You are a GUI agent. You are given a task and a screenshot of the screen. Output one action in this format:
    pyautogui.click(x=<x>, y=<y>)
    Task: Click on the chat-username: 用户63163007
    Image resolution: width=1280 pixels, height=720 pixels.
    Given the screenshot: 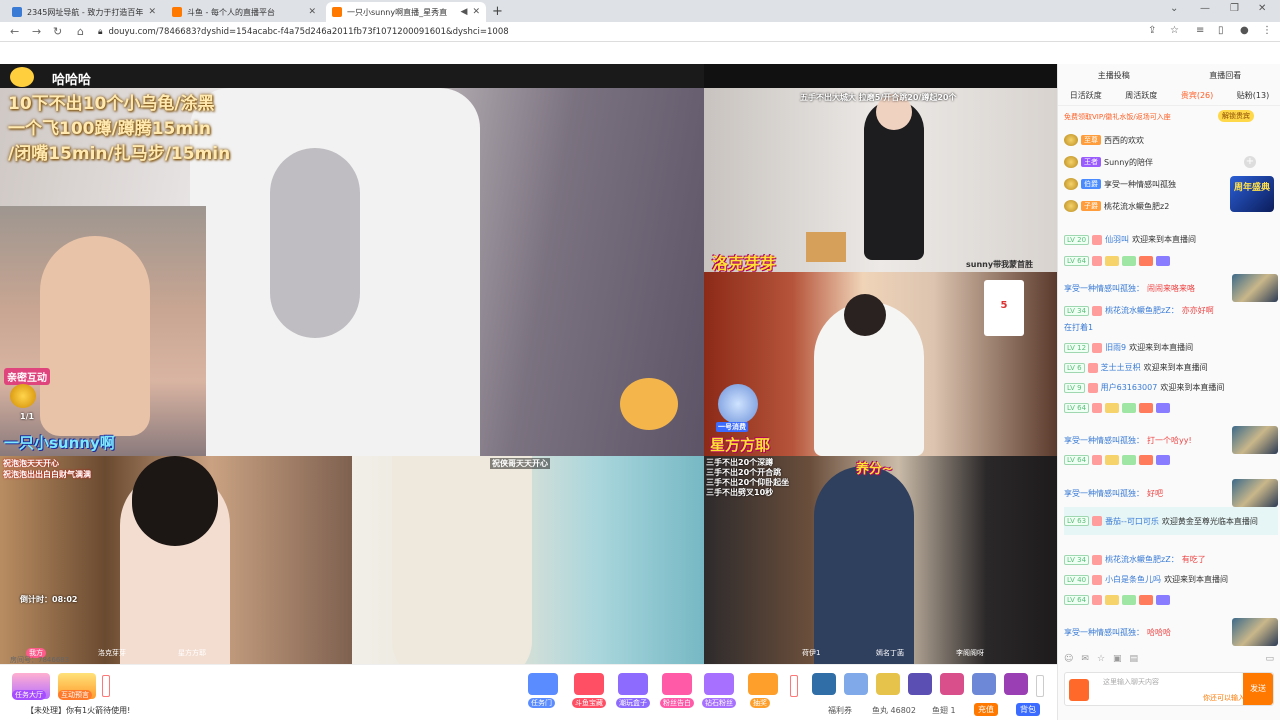 What is the action you would take?
    pyautogui.click(x=1129, y=387)
    